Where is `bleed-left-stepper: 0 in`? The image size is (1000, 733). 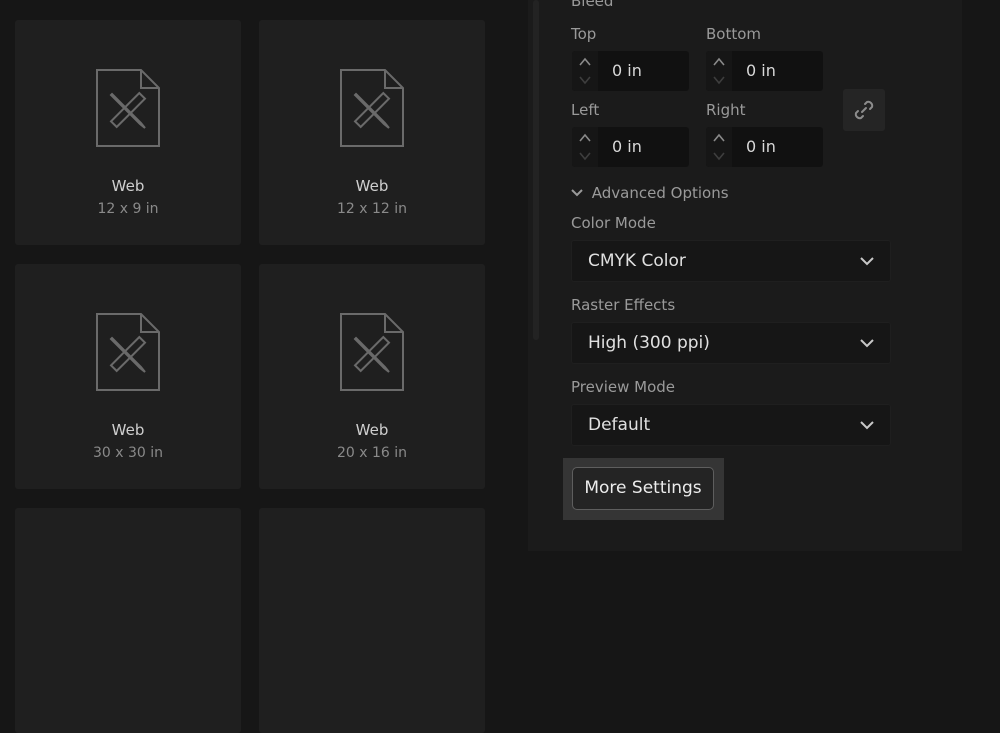
bleed-left-stepper: 0 in is located at coordinates (630, 147).